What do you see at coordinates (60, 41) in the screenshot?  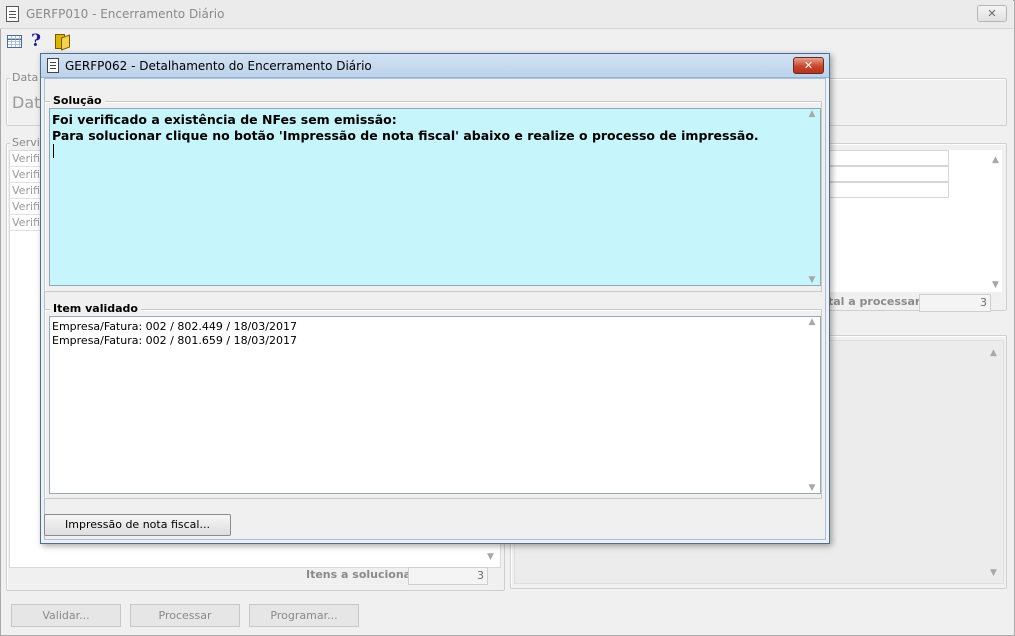 I see `door-exit-icon` at bounding box center [60, 41].